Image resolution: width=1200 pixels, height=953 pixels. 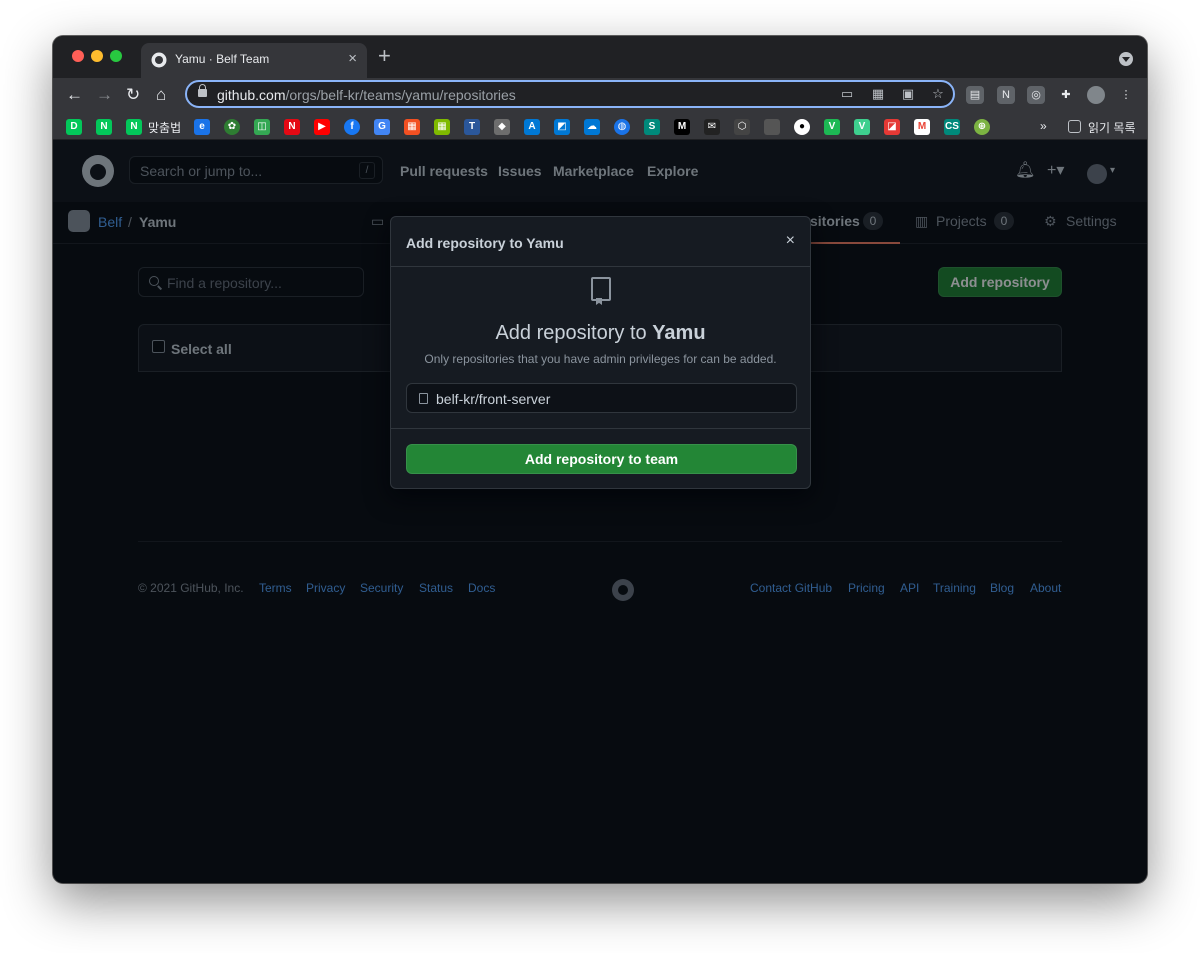 What do you see at coordinates (74, 95) in the screenshot?
I see `back-arrow-icon: ←` at bounding box center [74, 95].